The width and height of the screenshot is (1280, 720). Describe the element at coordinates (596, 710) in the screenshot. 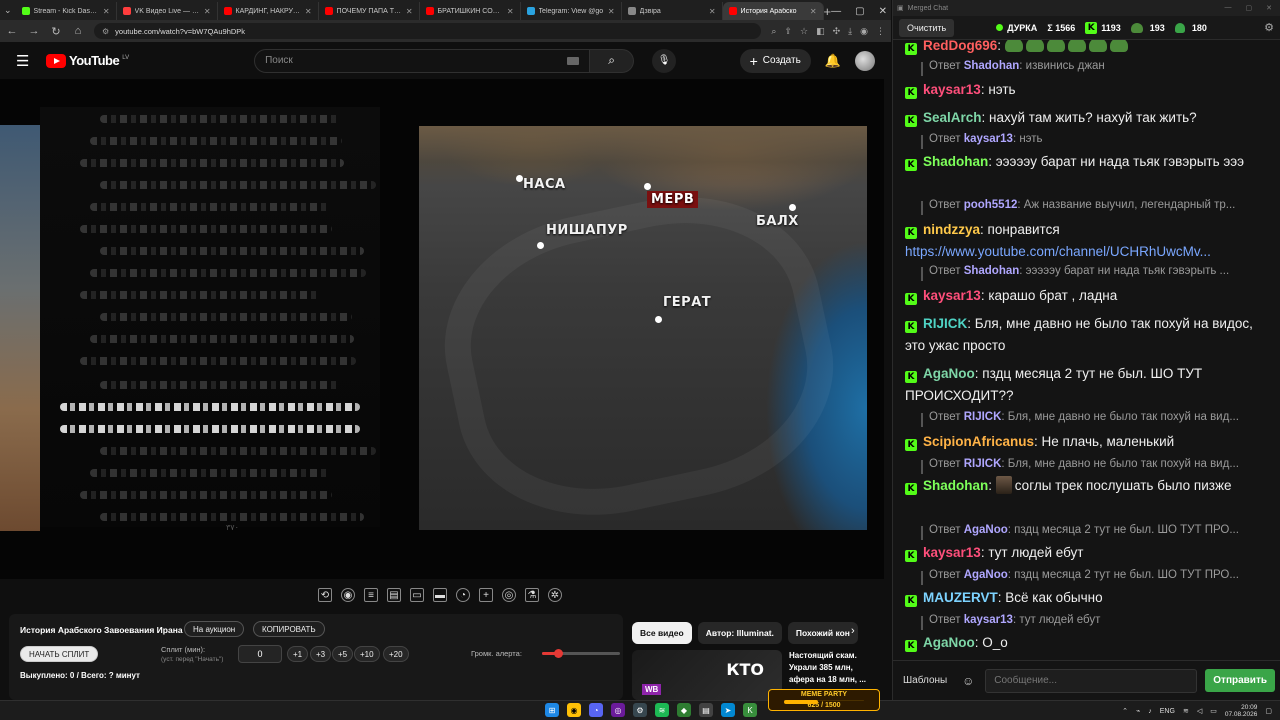

I see `discord-icon: ◔` at that location.